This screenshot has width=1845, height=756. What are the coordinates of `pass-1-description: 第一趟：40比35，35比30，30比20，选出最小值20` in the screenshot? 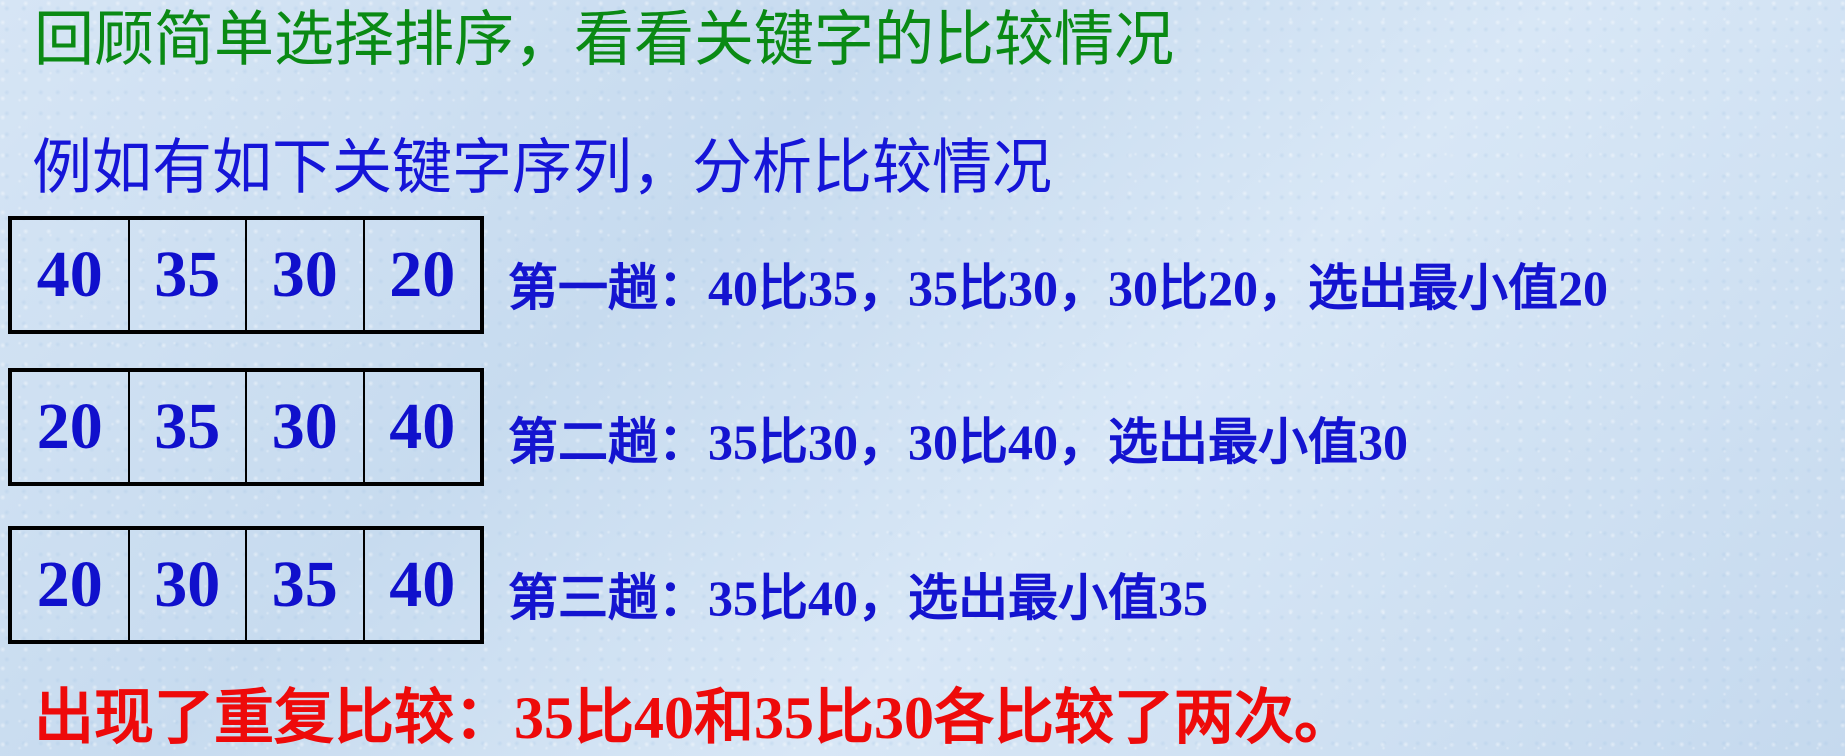 It's located at (1058, 288).